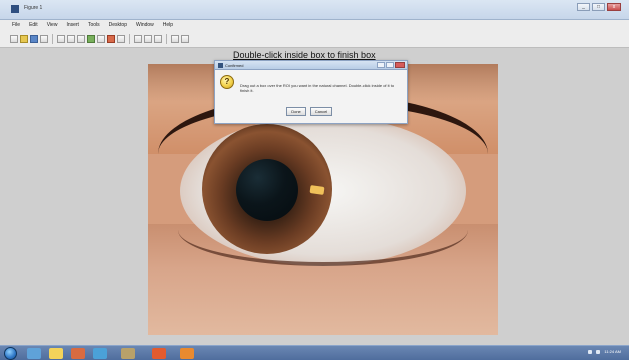  I want to click on link-plot-icon, so click(138, 38).